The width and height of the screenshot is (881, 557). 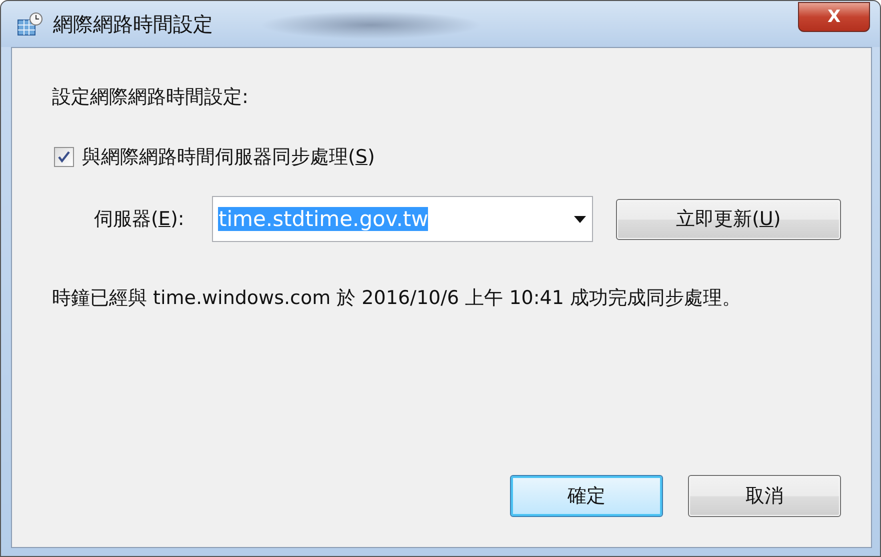 What do you see at coordinates (30, 24) in the screenshot?
I see `clock-calendar-icon` at bounding box center [30, 24].